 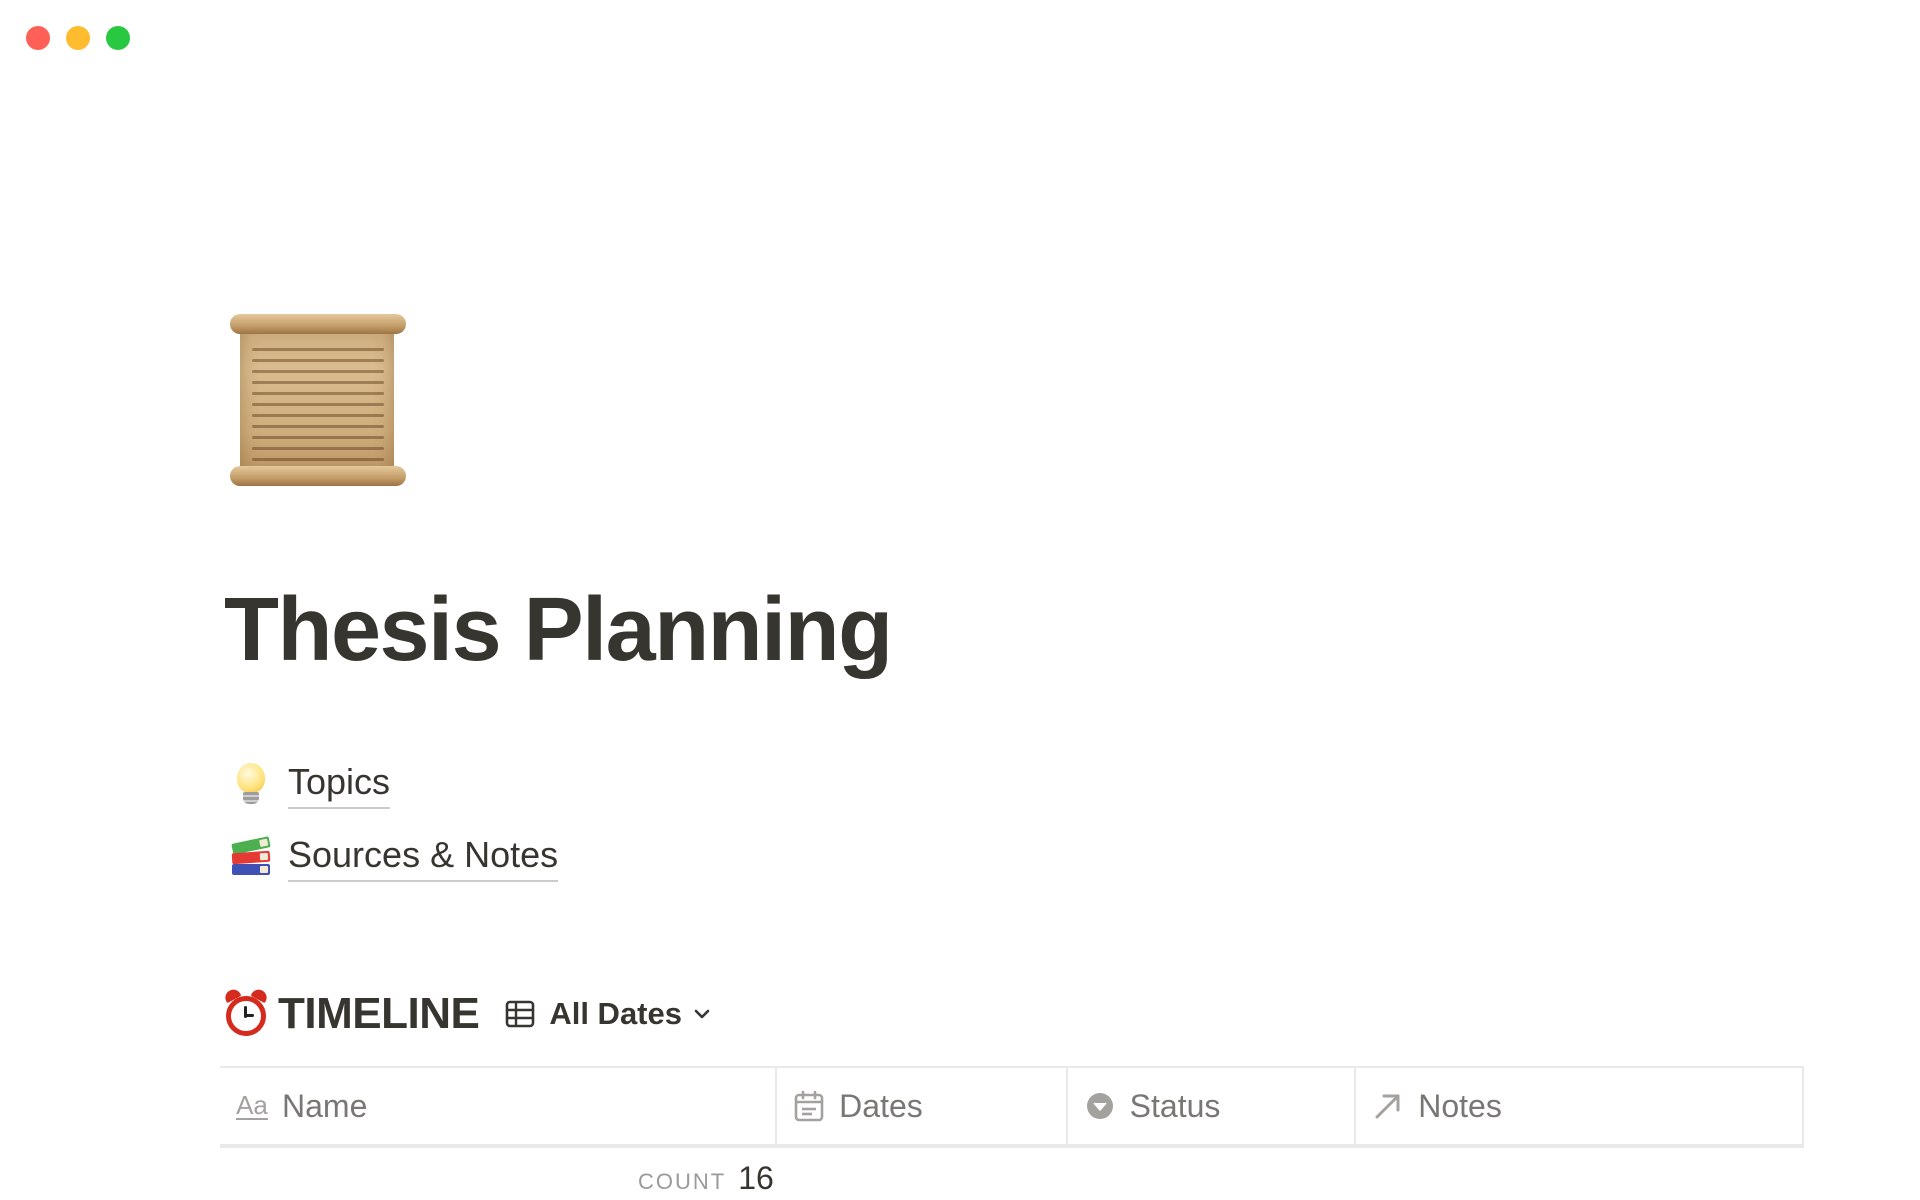 I want to click on books-icon, so click(x=251, y=857).